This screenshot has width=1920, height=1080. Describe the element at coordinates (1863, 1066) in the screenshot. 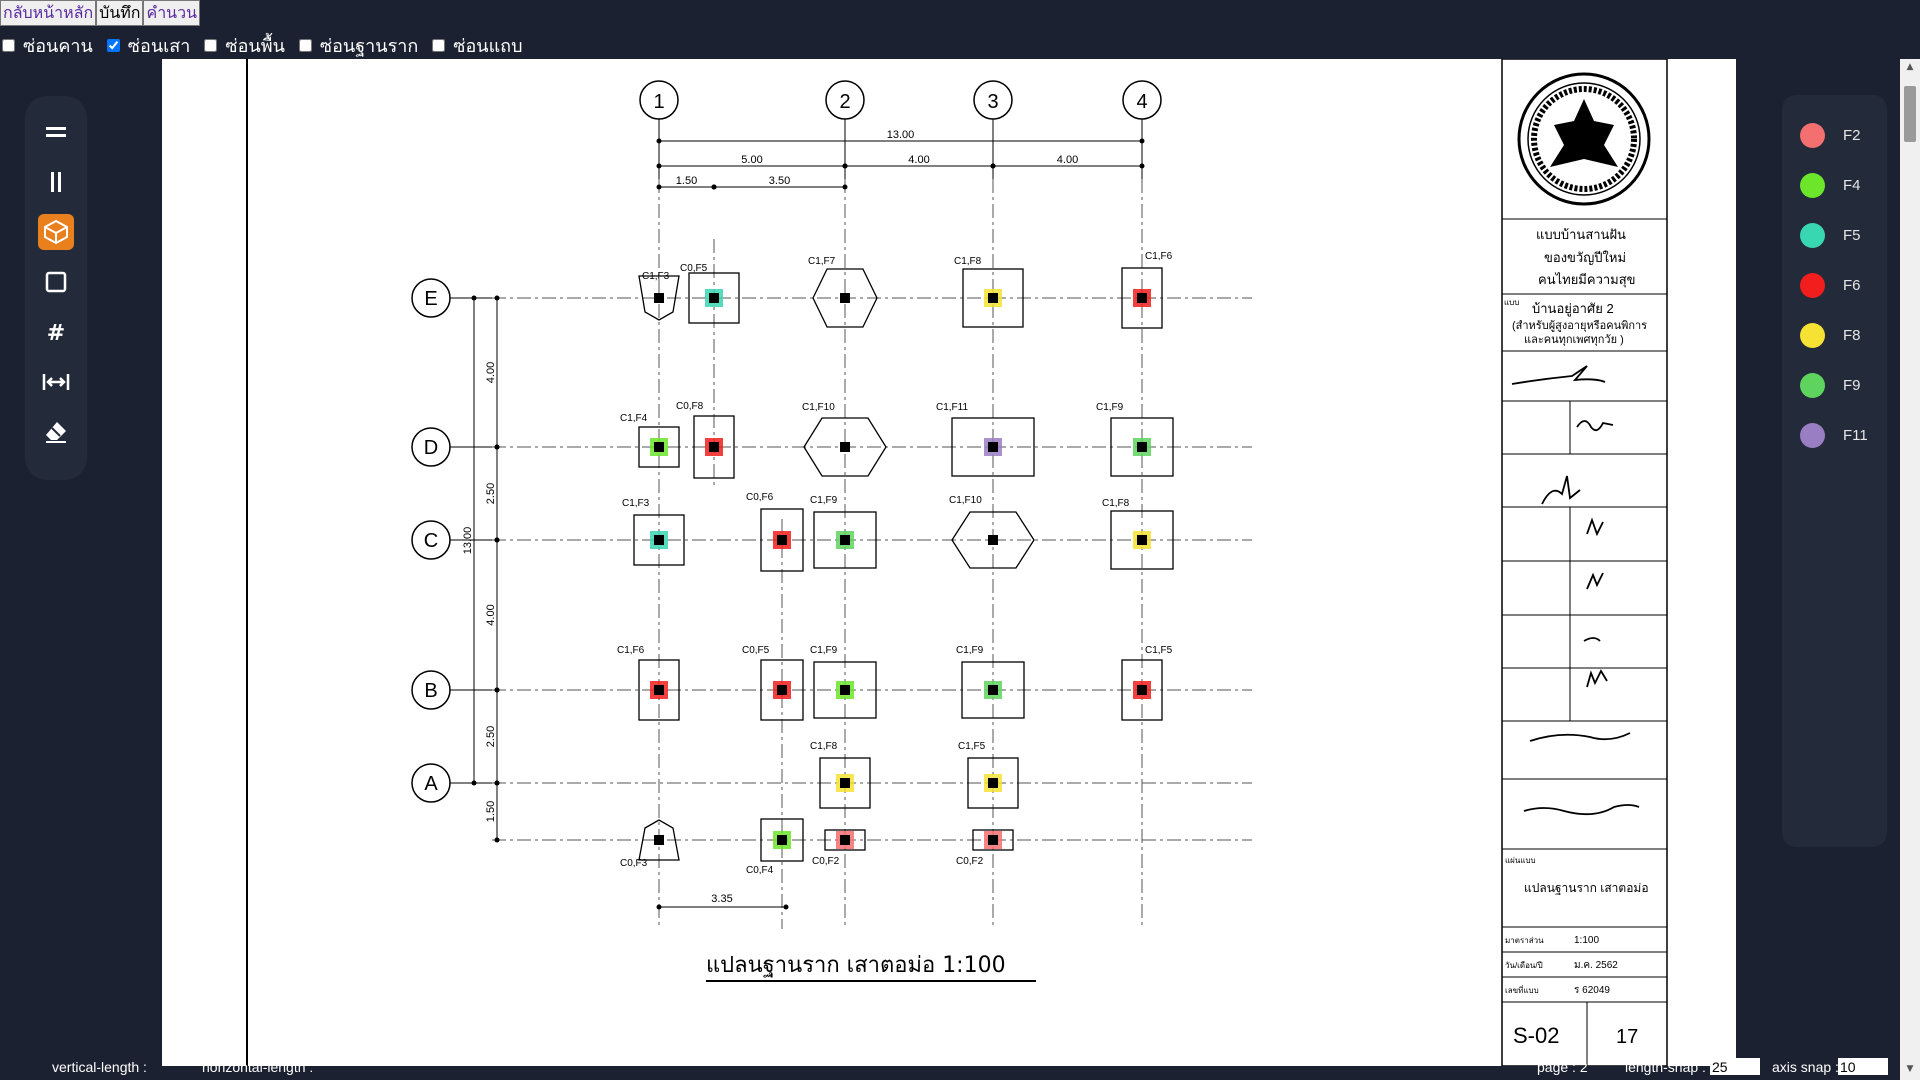

I see `axis-snap-input` at that location.